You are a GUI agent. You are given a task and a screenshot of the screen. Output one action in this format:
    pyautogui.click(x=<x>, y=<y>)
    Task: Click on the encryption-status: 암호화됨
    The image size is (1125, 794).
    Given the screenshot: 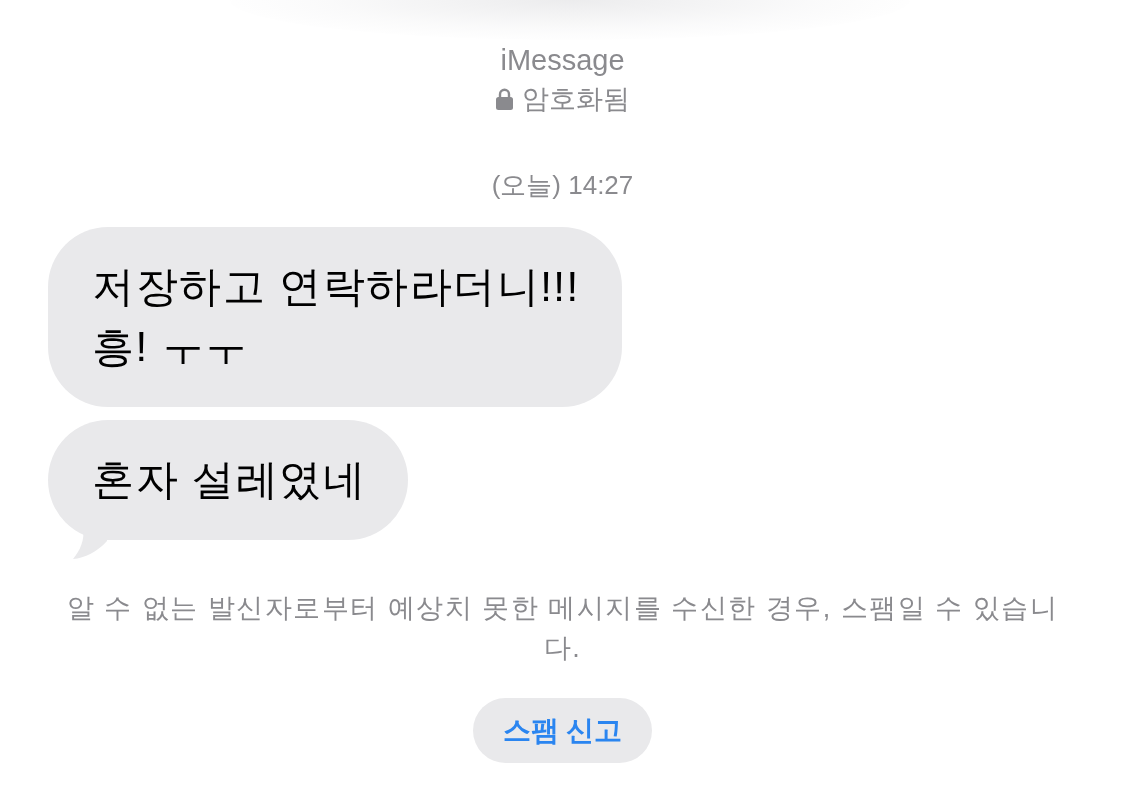 What is the action you would take?
    pyautogui.click(x=575, y=99)
    